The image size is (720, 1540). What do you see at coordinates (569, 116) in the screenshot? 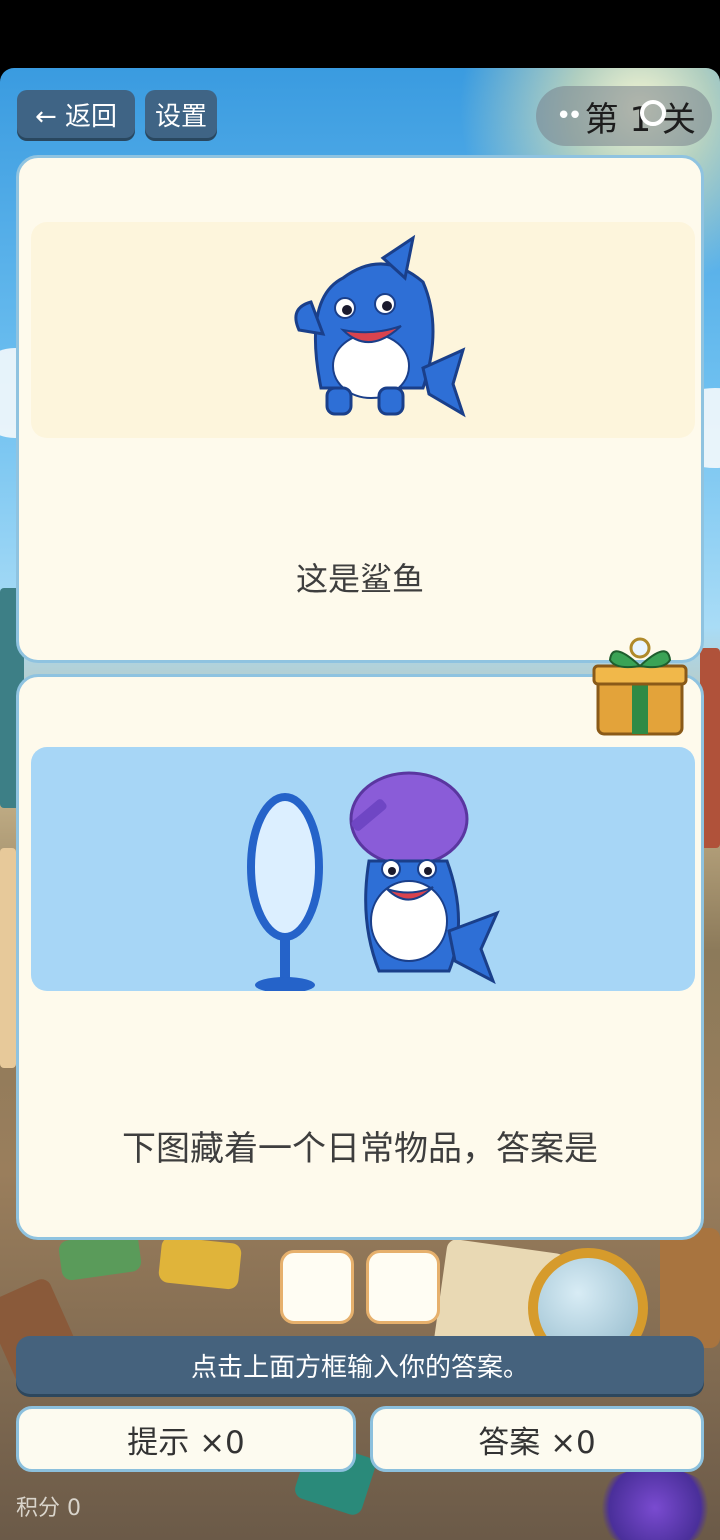
I see `more-dots-icon: ••` at bounding box center [569, 116].